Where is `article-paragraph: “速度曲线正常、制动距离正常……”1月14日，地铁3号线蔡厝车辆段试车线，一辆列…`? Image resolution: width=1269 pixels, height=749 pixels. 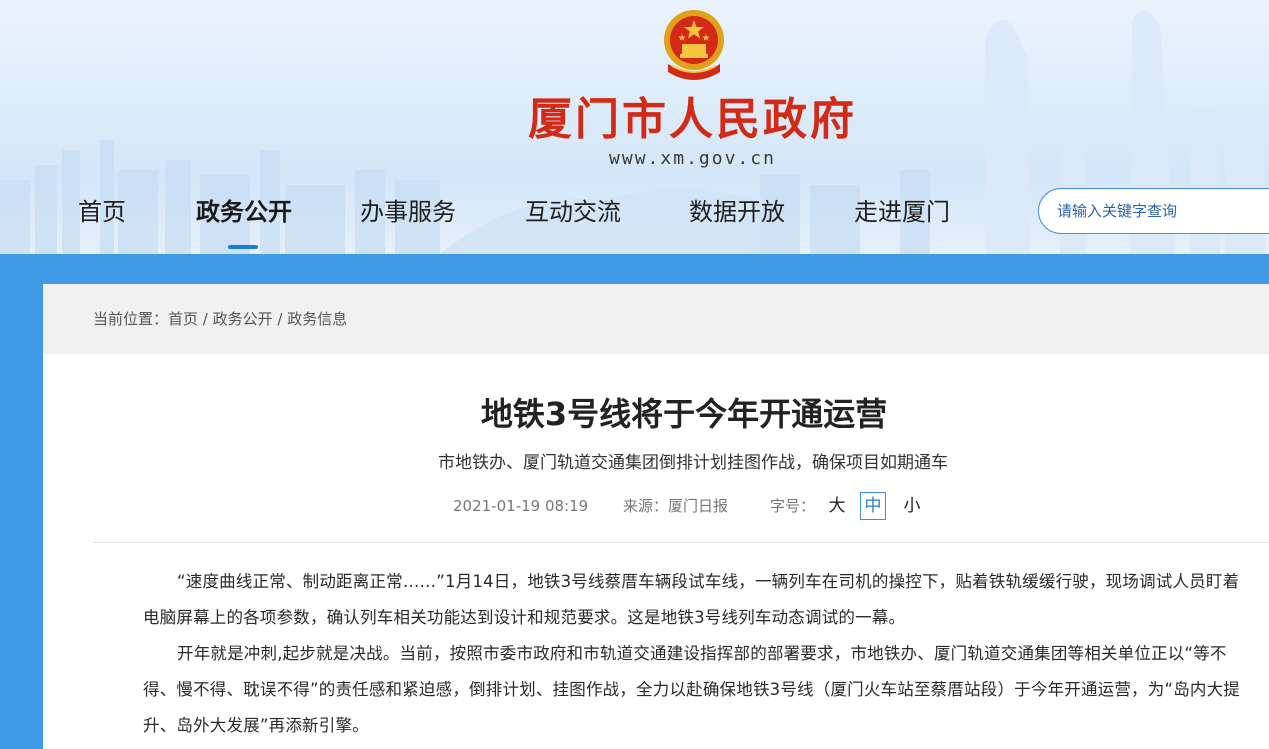 article-paragraph: “速度曲线正常、制动距离正常……”1月14日，地铁3号线蔡厝车辆段试车线，一辆列… is located at coordinates (691, 599).